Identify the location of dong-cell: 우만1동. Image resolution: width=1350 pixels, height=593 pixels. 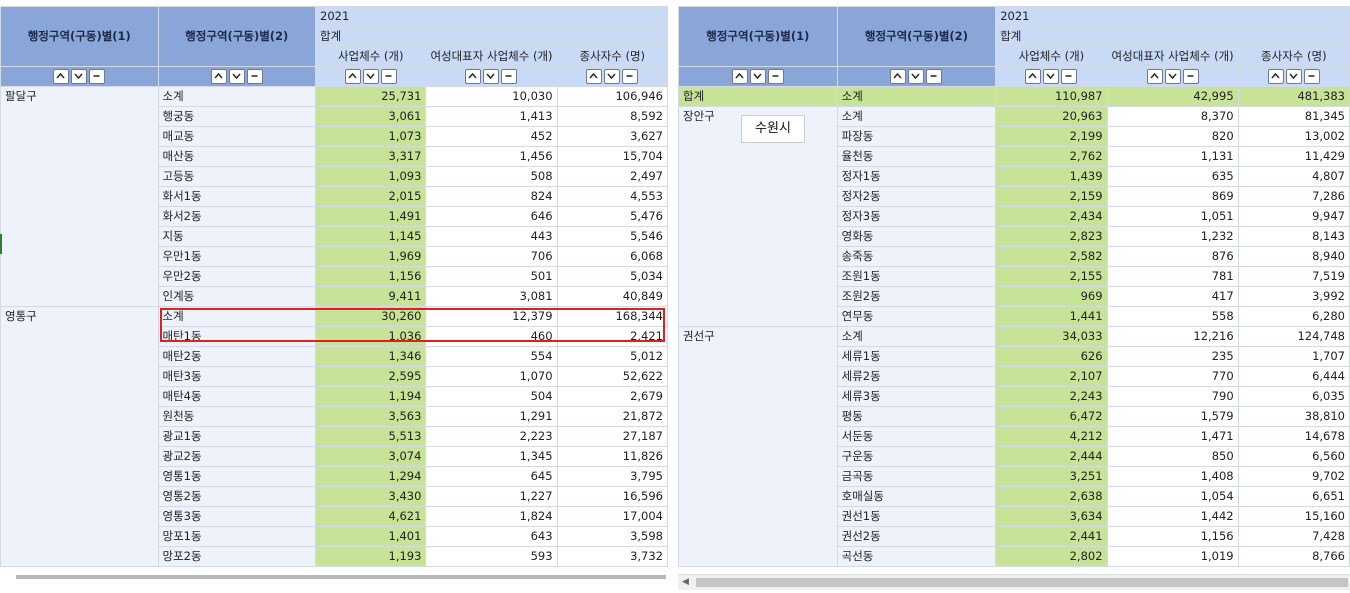
(236, 256).